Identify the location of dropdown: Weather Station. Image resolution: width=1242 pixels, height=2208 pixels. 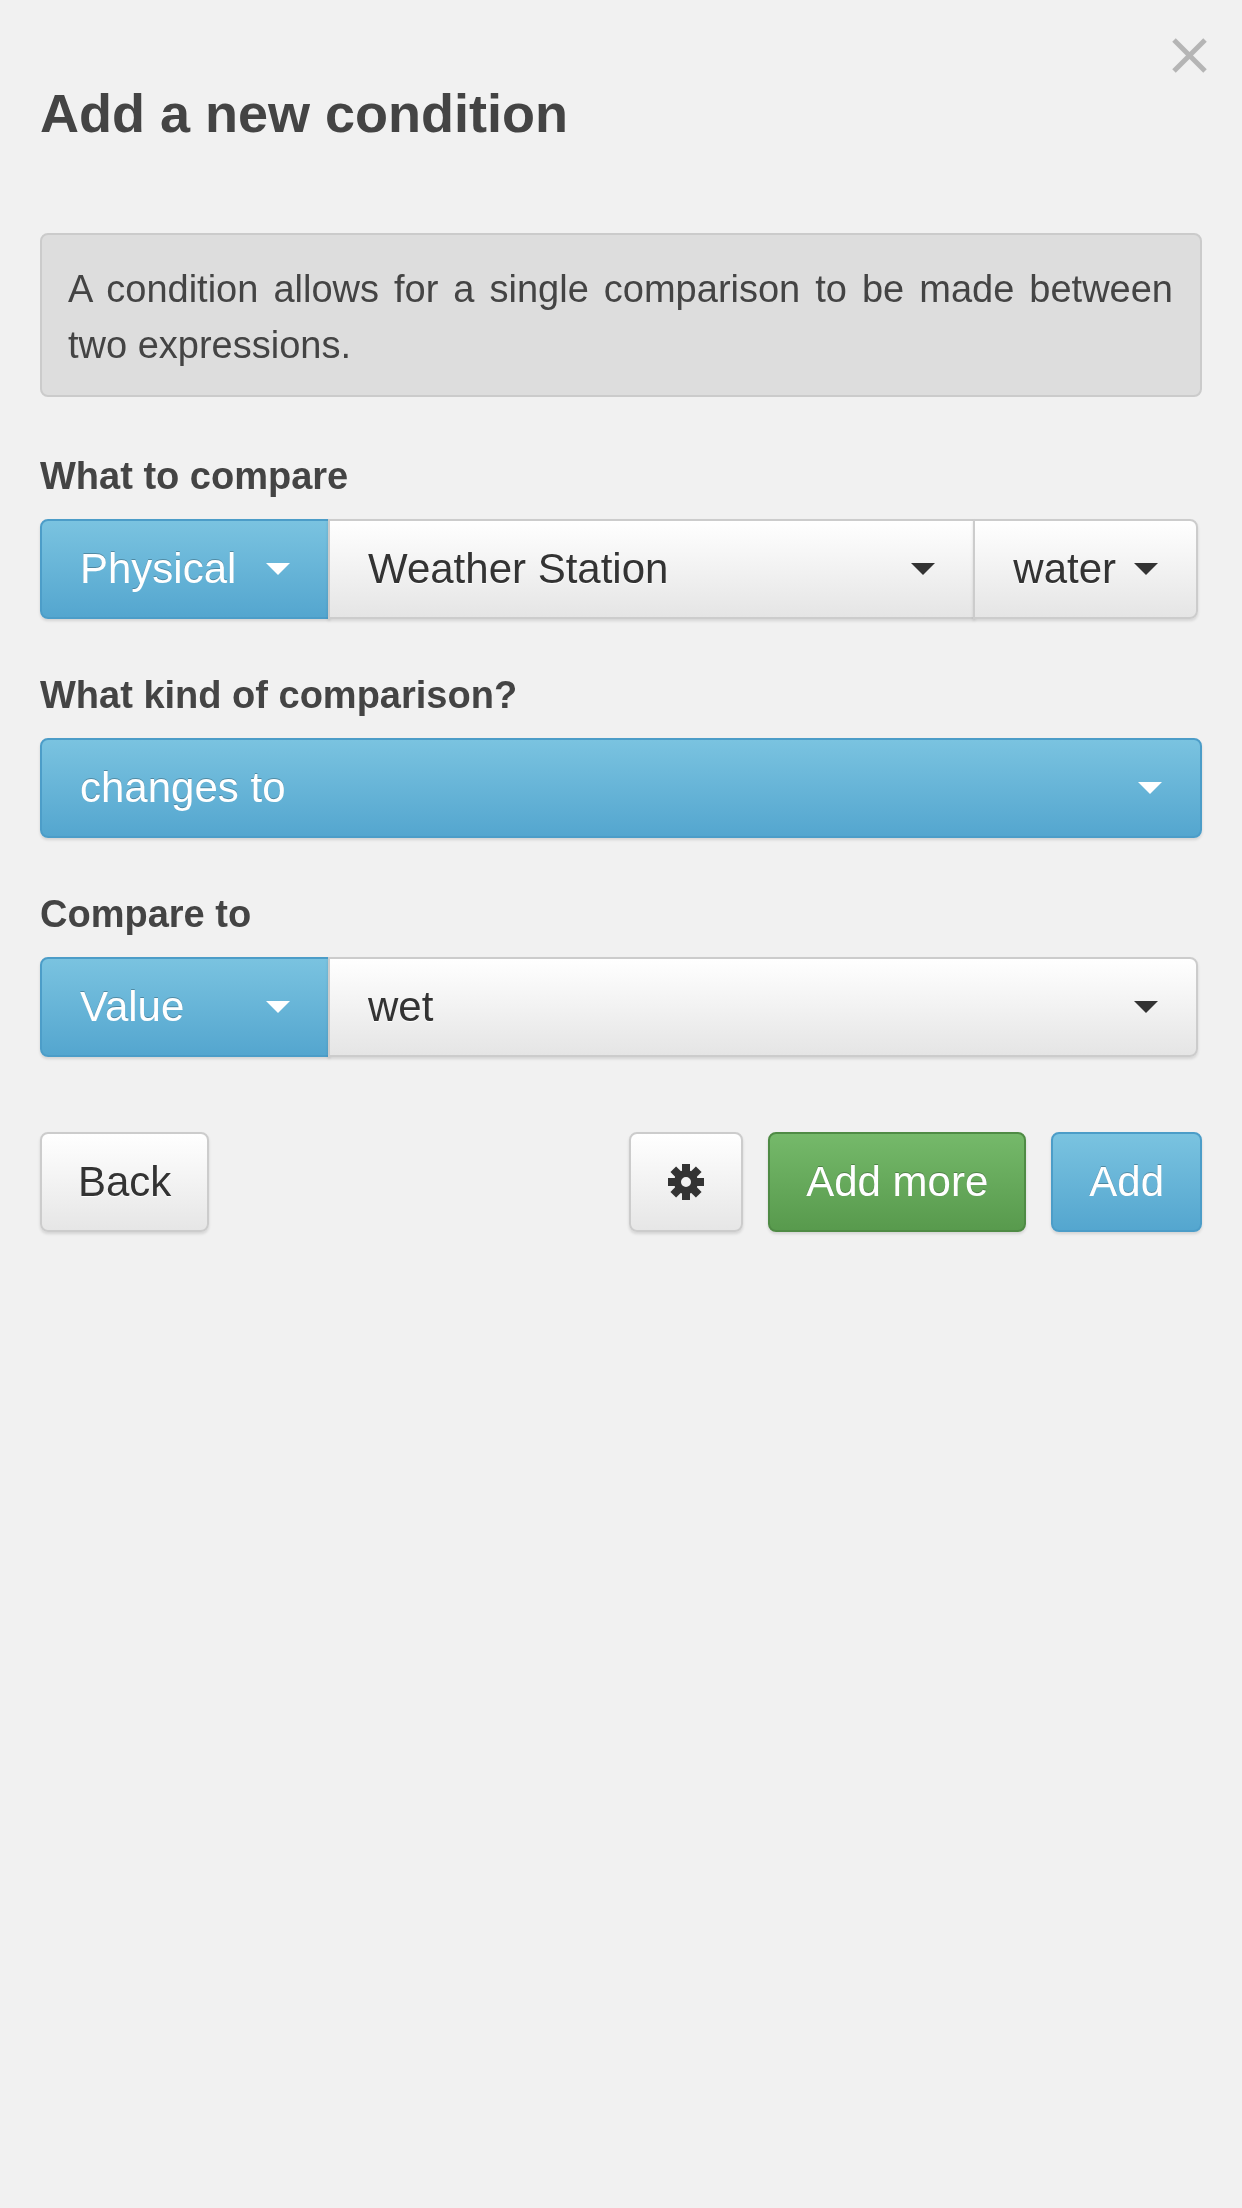
(652, 569).